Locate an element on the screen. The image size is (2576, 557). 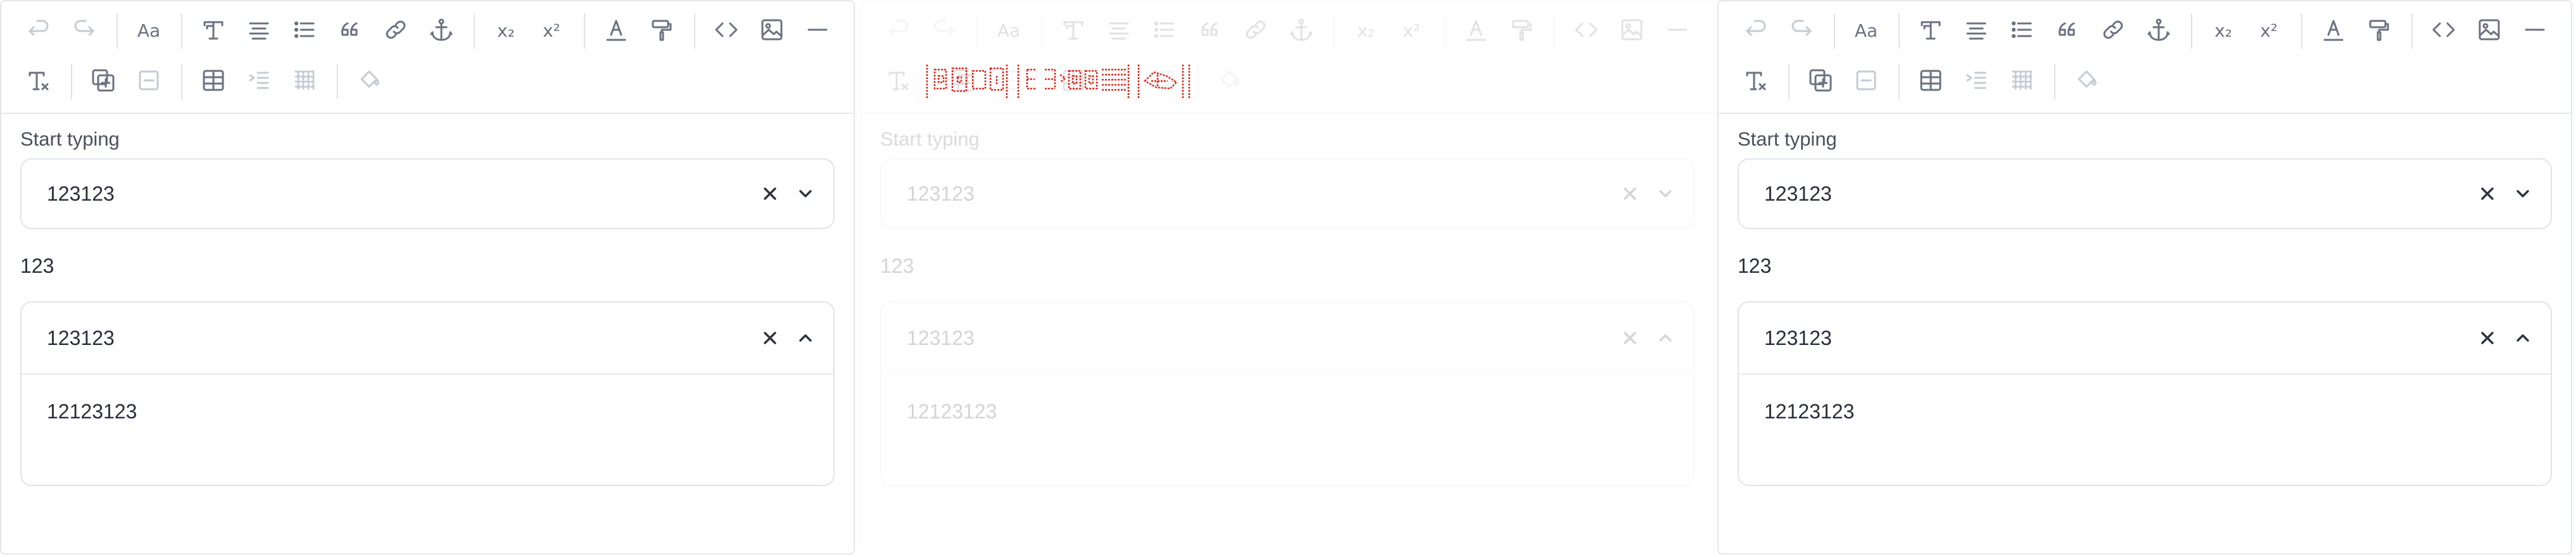
indent-icon is located at coordinates (259, 82).